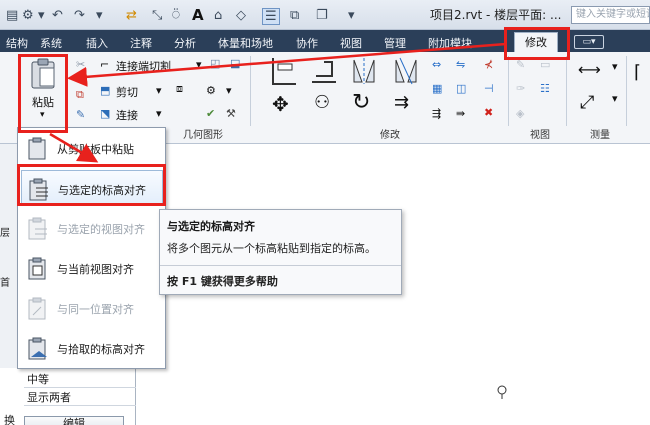 The height and width of the screenshot is (425, 650). What do you see at coordinates (540, 135) in the screenshot?
I see `panel-title-view: 视图` at bounding box center [540, 135].